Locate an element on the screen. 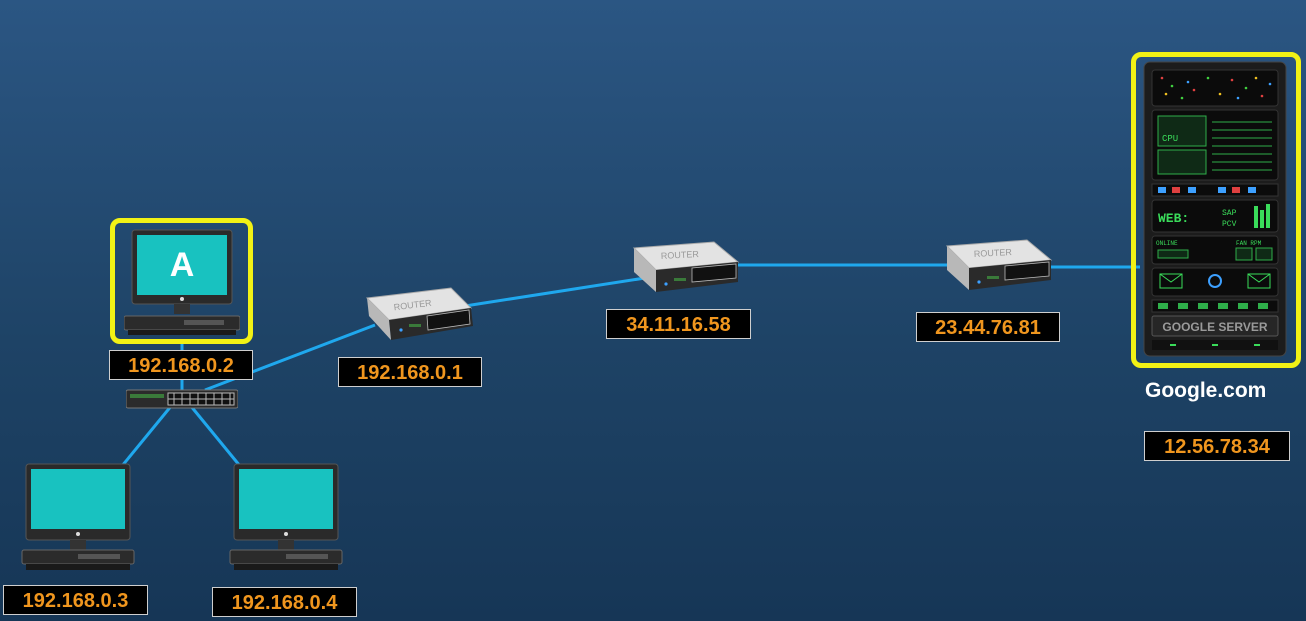  router-3-label: ROUTER is located at coordinates (993, 253).